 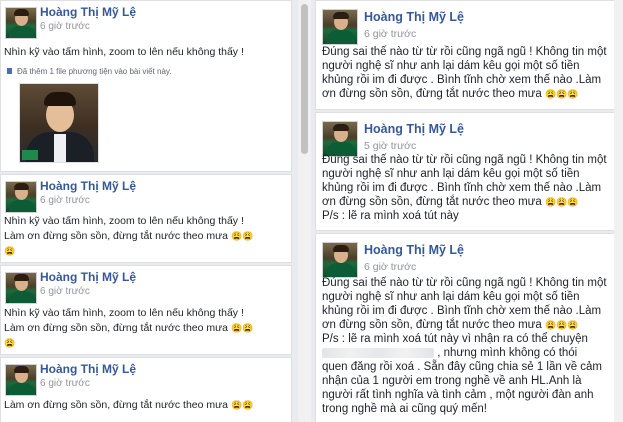 I want to click on post-text-line: , nhưng mình không có thói, so click(x=449, y=353).